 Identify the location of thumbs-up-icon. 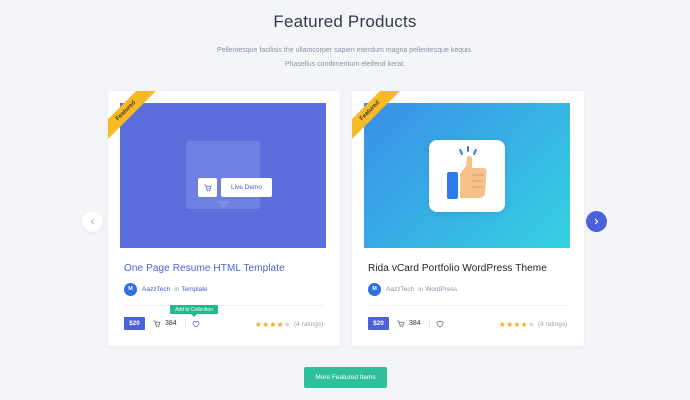
(467, 172).